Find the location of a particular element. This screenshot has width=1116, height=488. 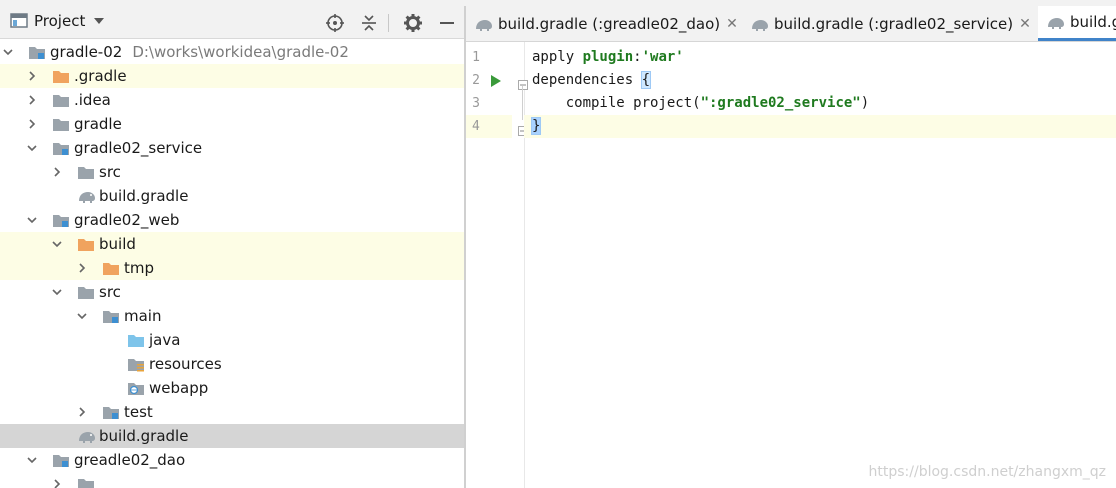

project-panel-header: Project is located at coordinates (232, 22).